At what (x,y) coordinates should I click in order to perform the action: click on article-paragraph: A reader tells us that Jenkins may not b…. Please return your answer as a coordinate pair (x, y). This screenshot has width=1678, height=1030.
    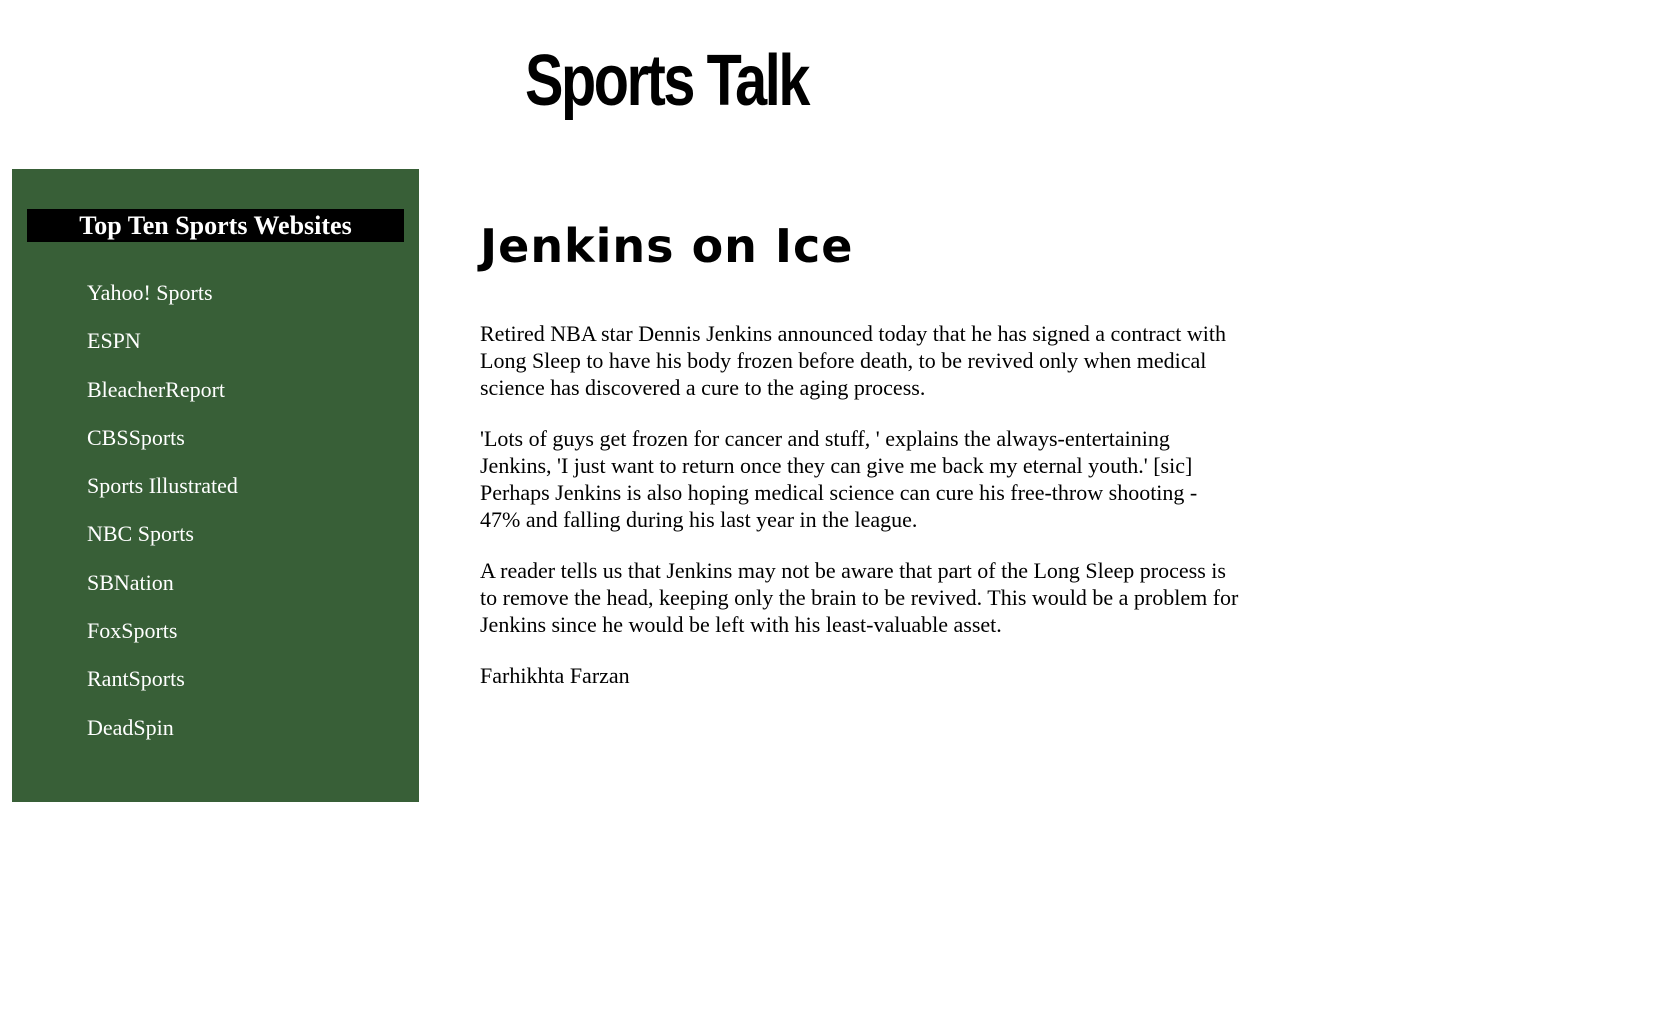
    Looking at the image, I should click on (859, 597).